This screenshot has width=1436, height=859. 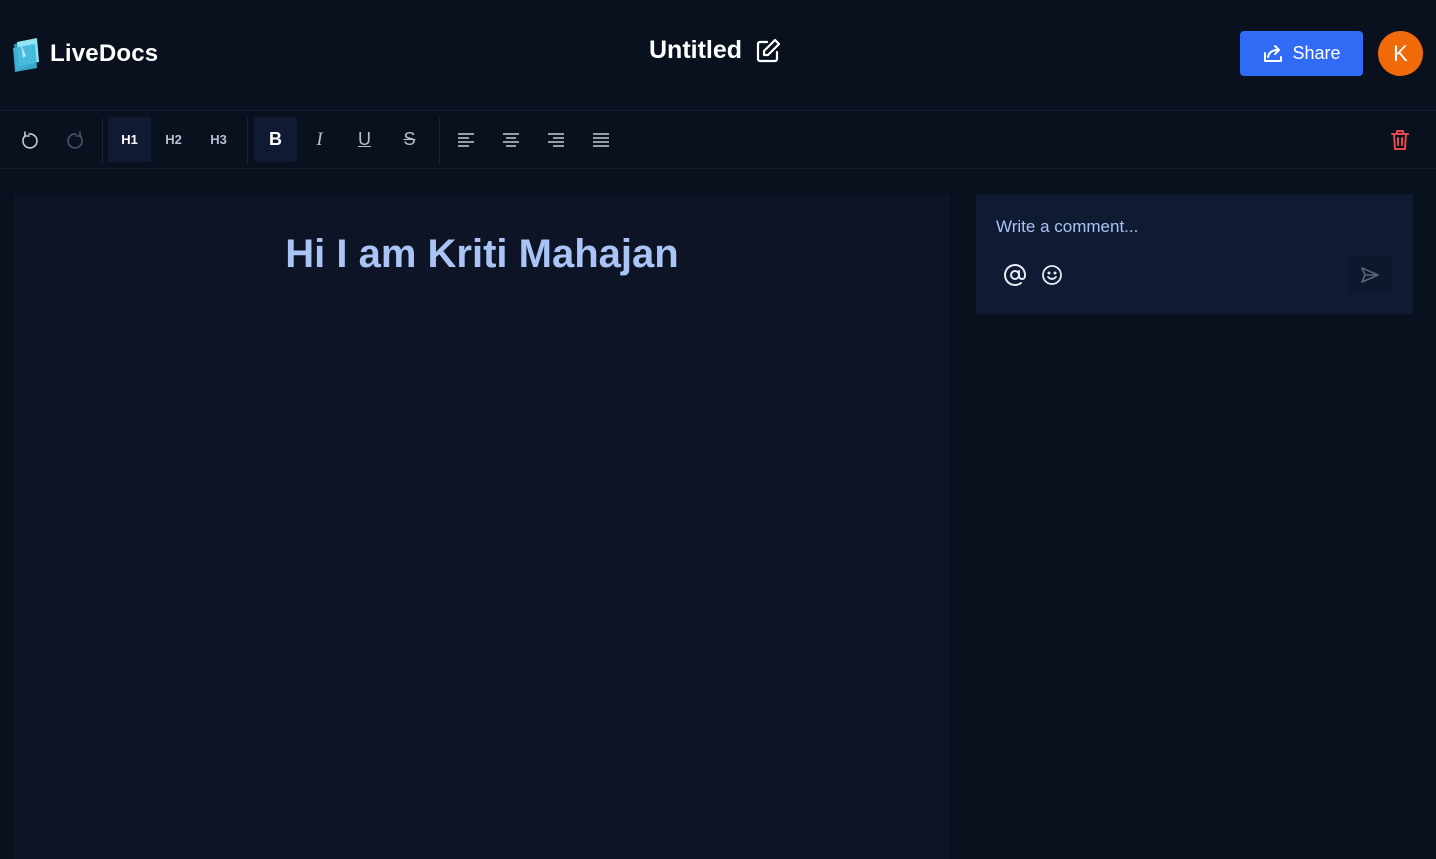 I want to click on send-button, so click(x=1370, y=275).